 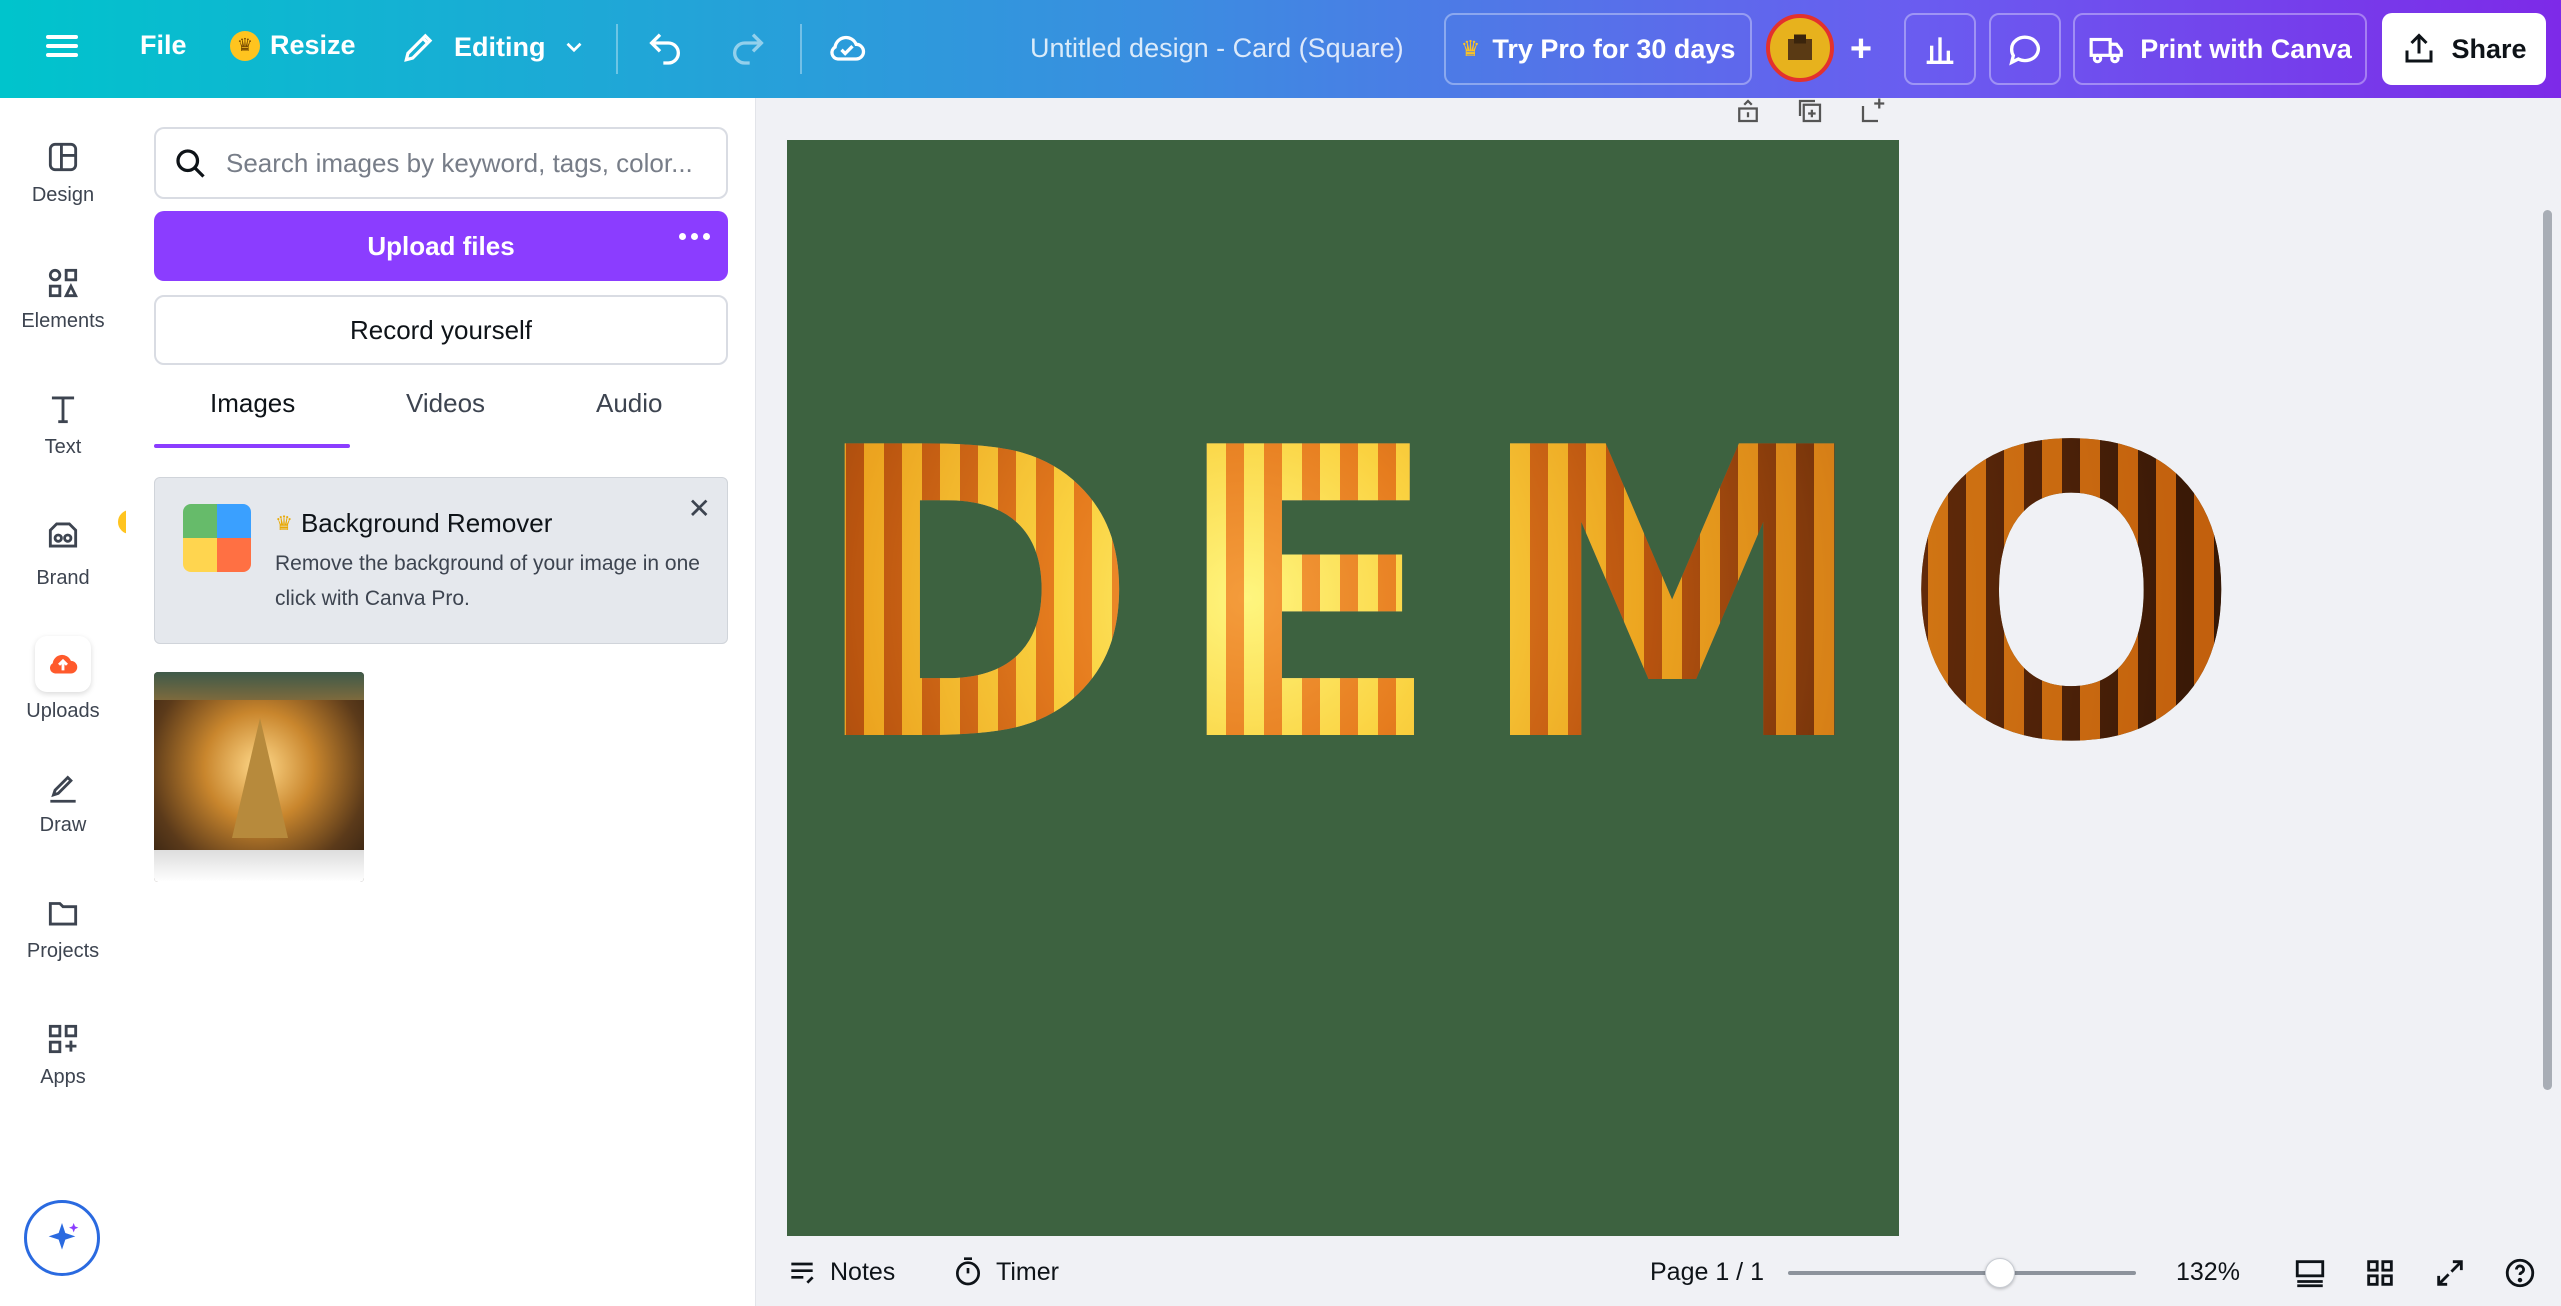 I want to click on print-with-canva-button: Print with Canva, so click(x=2220, y=49).